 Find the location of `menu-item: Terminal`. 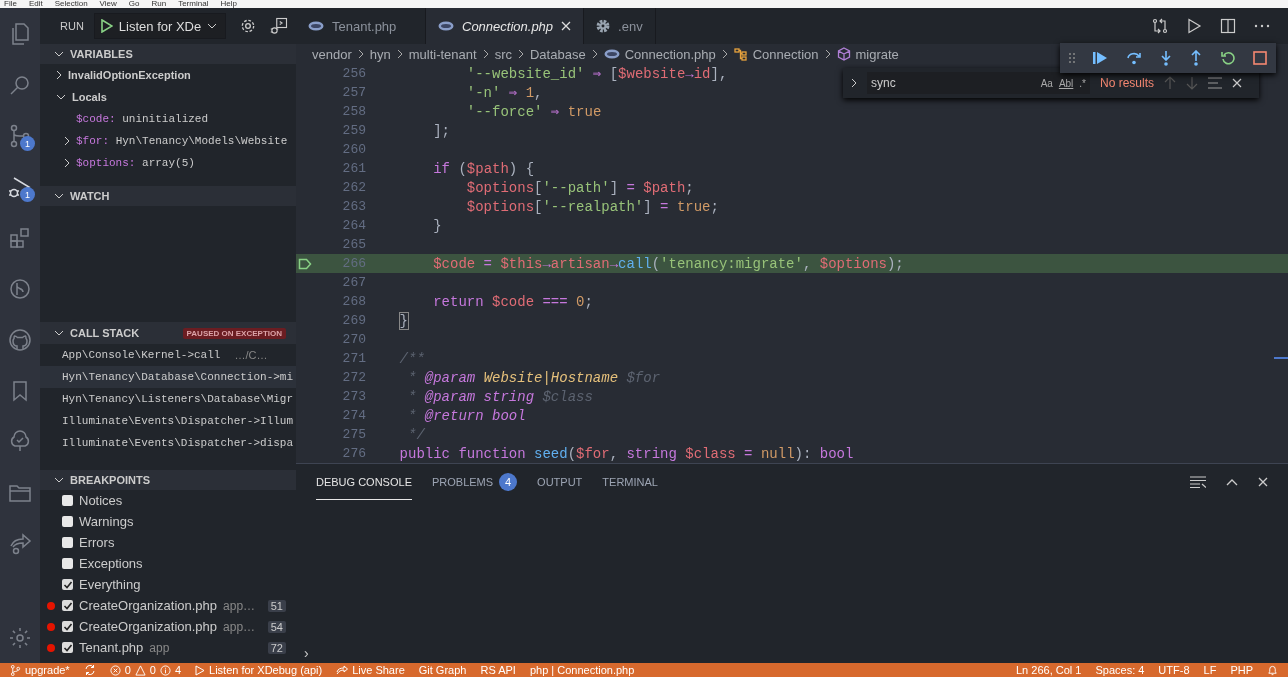

menu-item: Terminal is located at coordinates (193, 4).